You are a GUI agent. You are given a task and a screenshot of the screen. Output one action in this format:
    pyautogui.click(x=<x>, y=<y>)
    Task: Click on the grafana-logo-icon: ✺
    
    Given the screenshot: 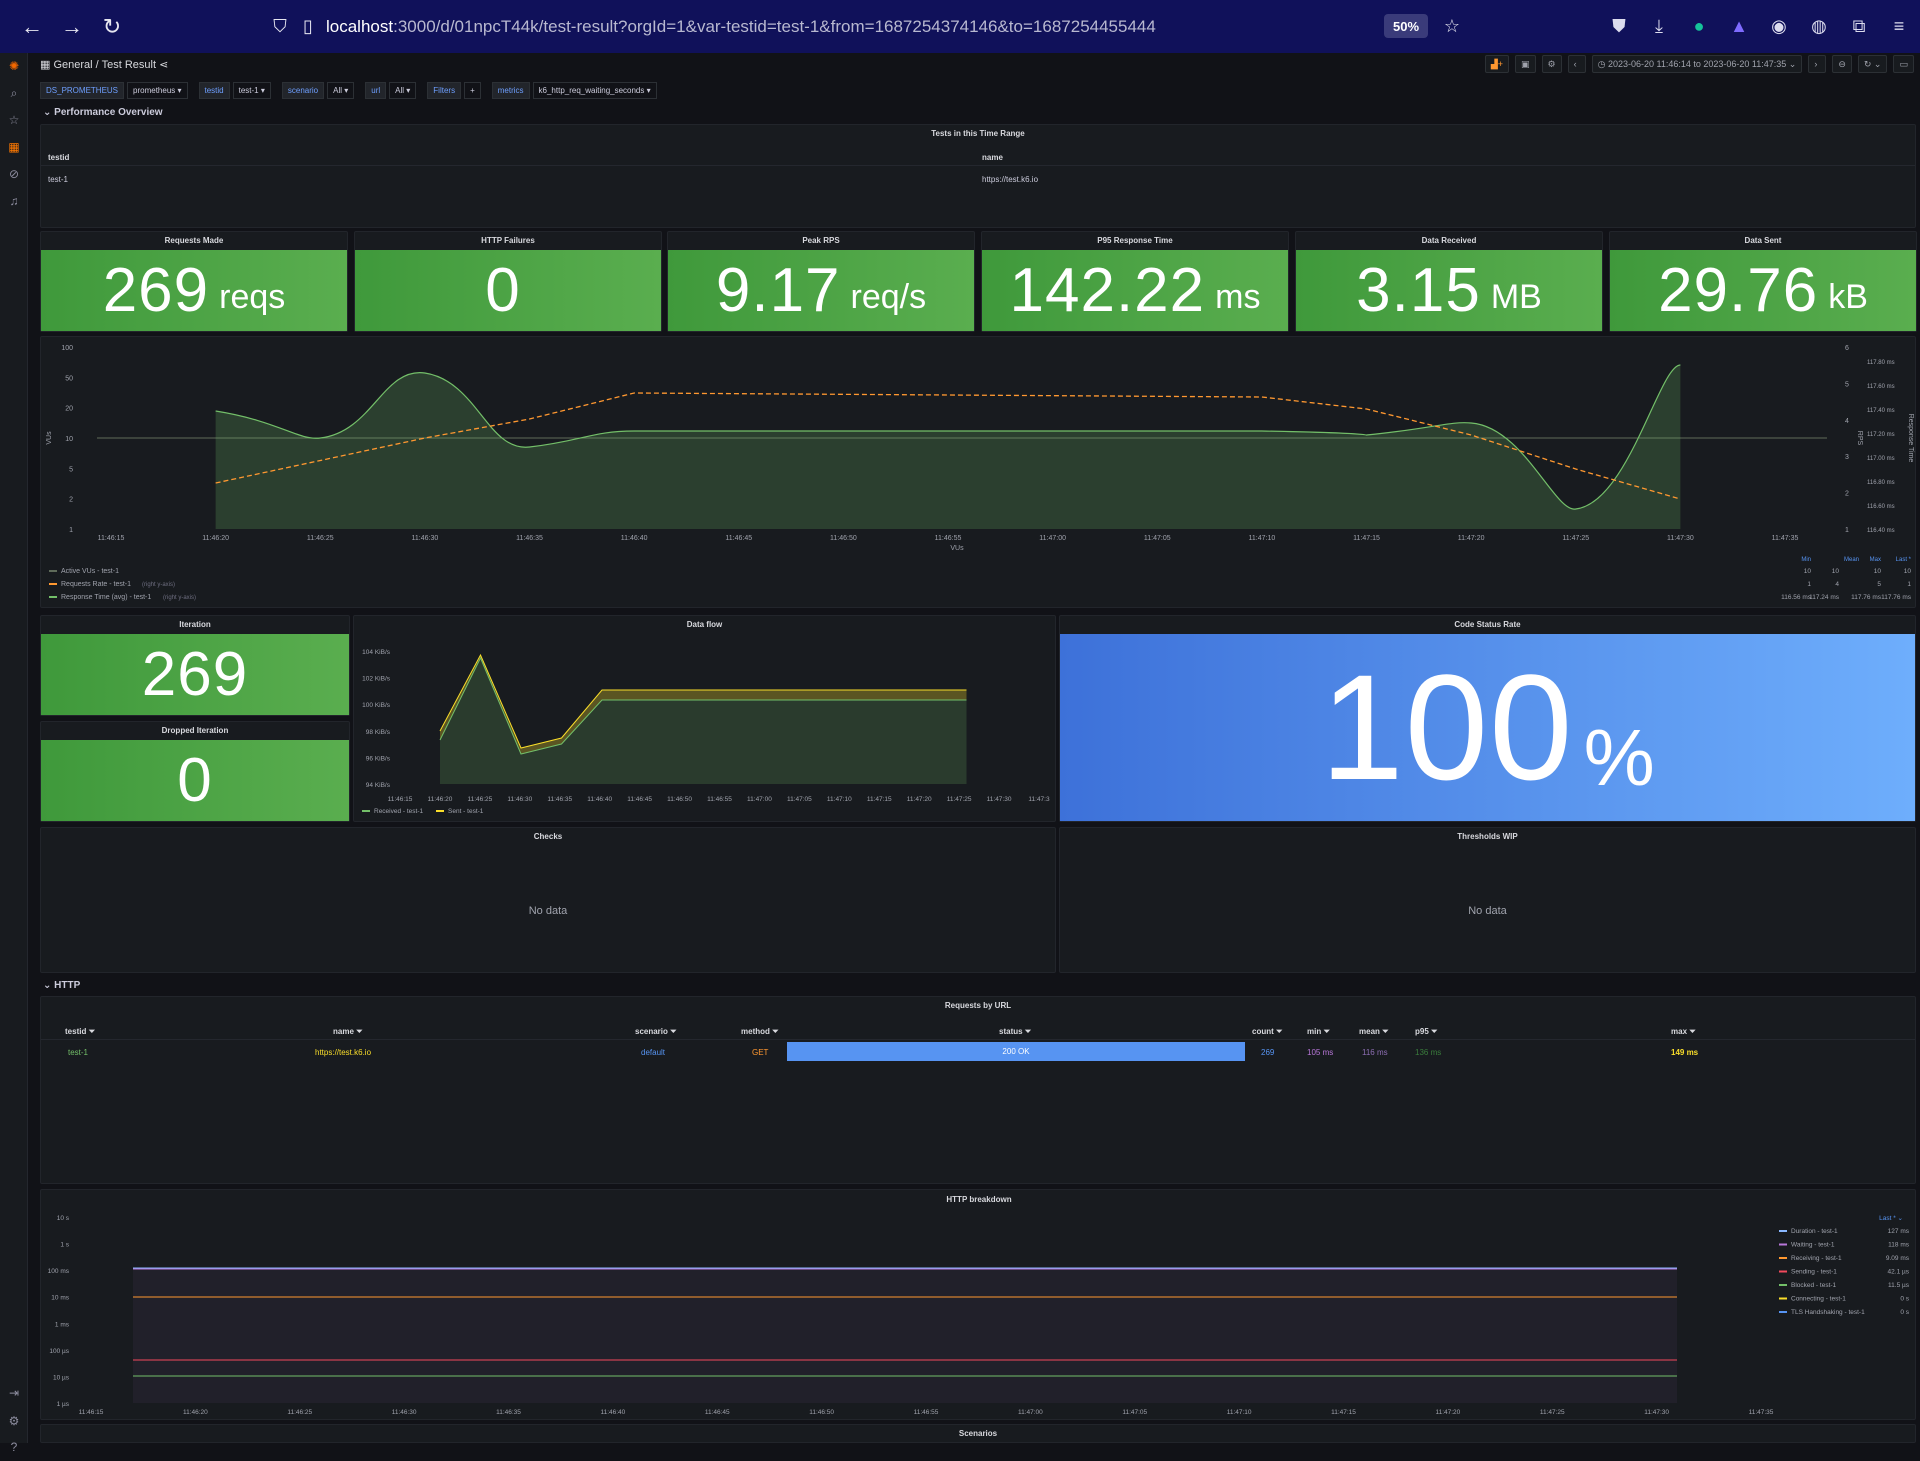 What is the action you would take?
    pyautogui.click(x=14, y=66)
    